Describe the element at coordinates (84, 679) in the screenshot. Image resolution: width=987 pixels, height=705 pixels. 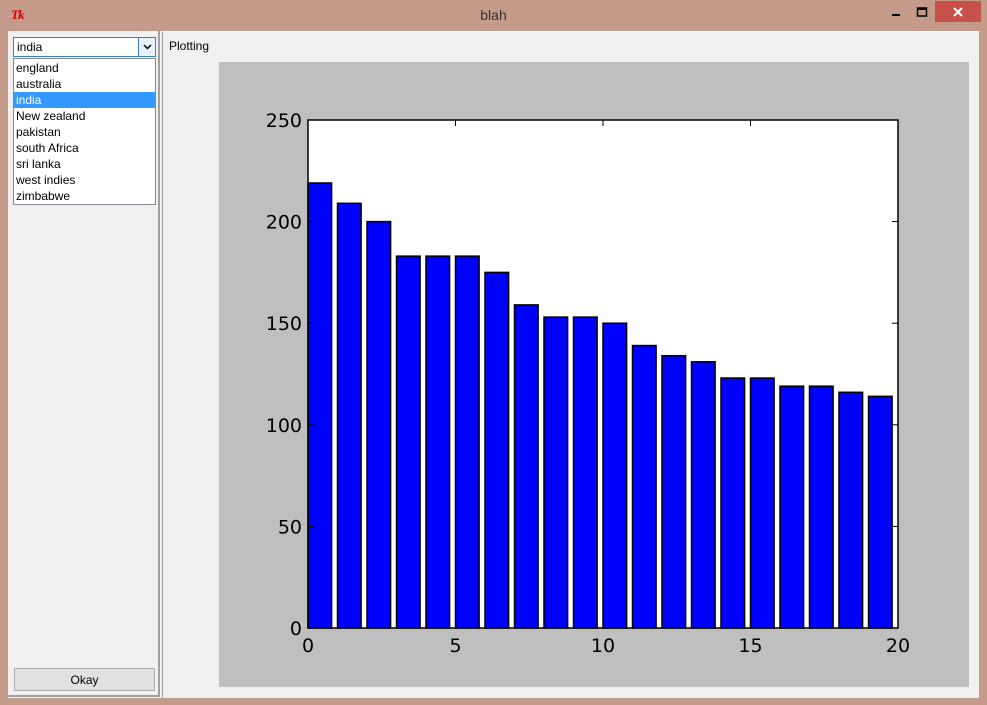
I see `okay-button: Okay` at that location.